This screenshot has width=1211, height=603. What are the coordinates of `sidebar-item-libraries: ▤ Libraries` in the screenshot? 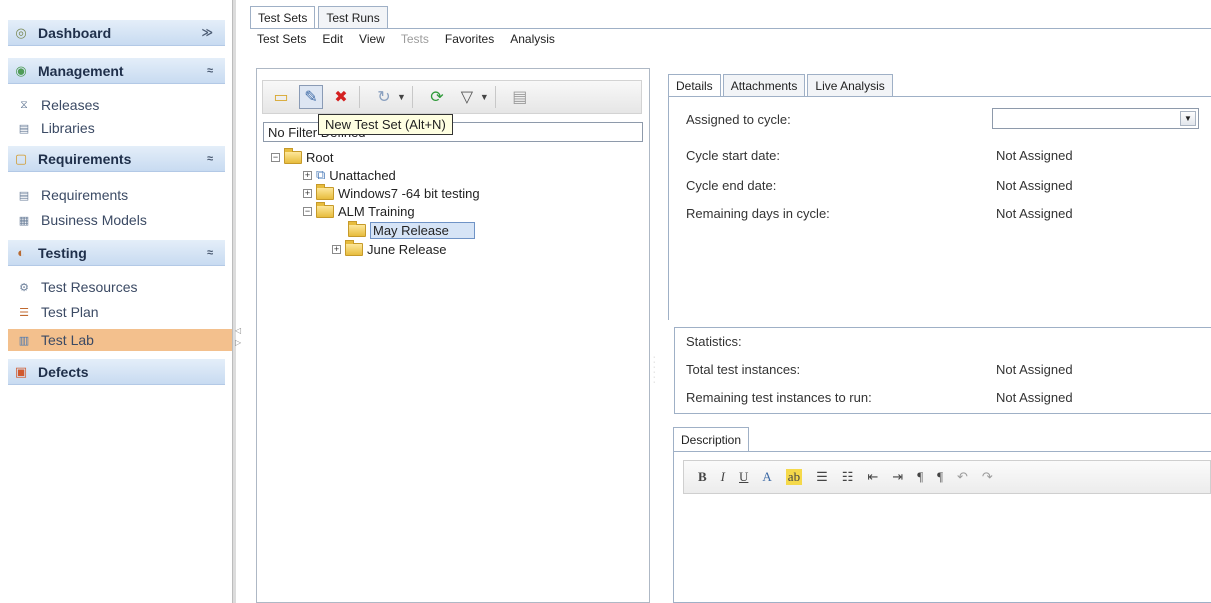 It's located at (55, 128).